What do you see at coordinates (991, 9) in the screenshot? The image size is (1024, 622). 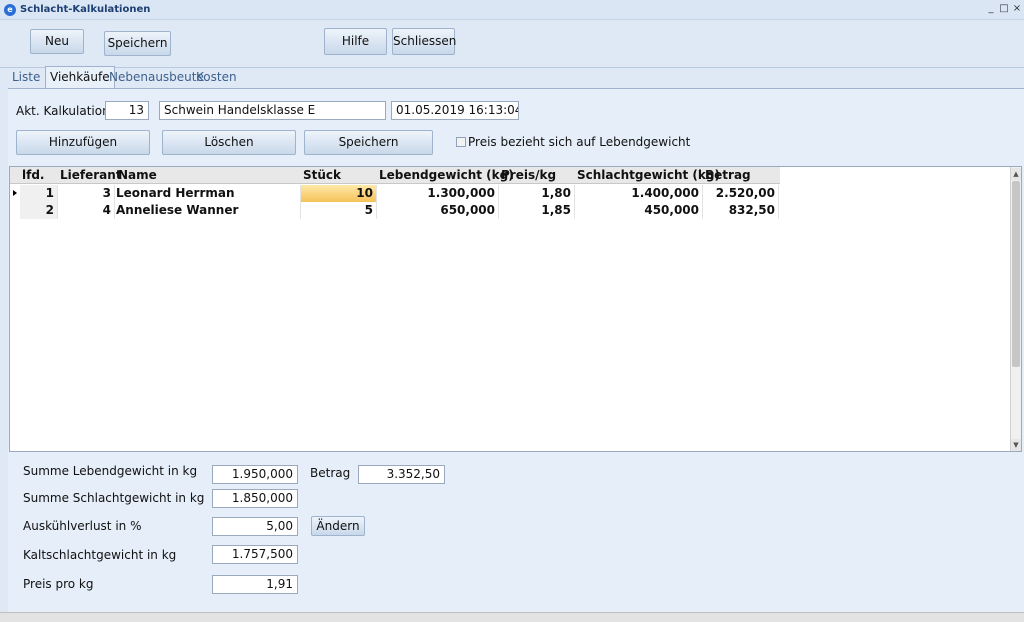 I see `minimize-button: _` at bounding box center [991, 9].